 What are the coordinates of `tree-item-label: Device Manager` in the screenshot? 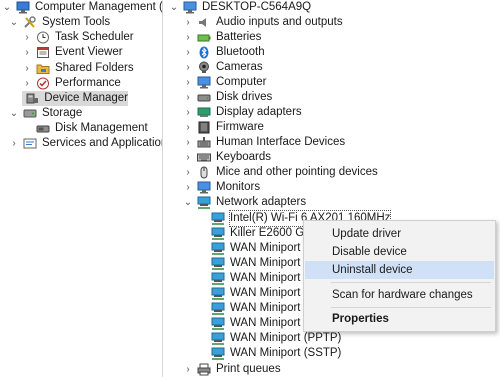 It's located at (86, 98).